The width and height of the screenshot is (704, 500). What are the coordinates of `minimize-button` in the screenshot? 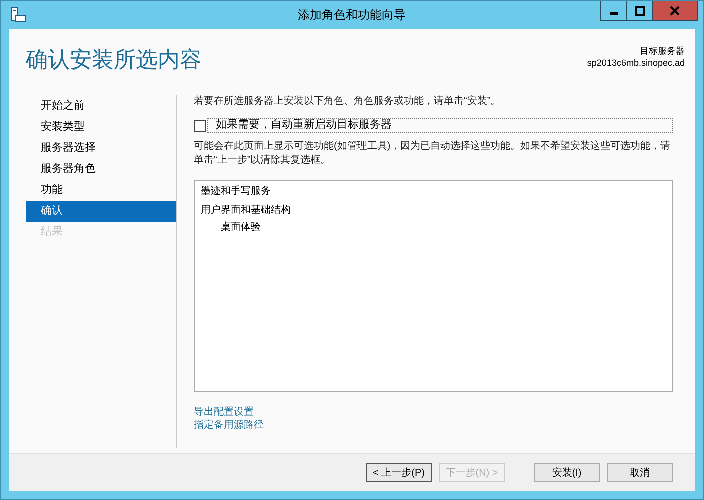 It's located at (613, 11).